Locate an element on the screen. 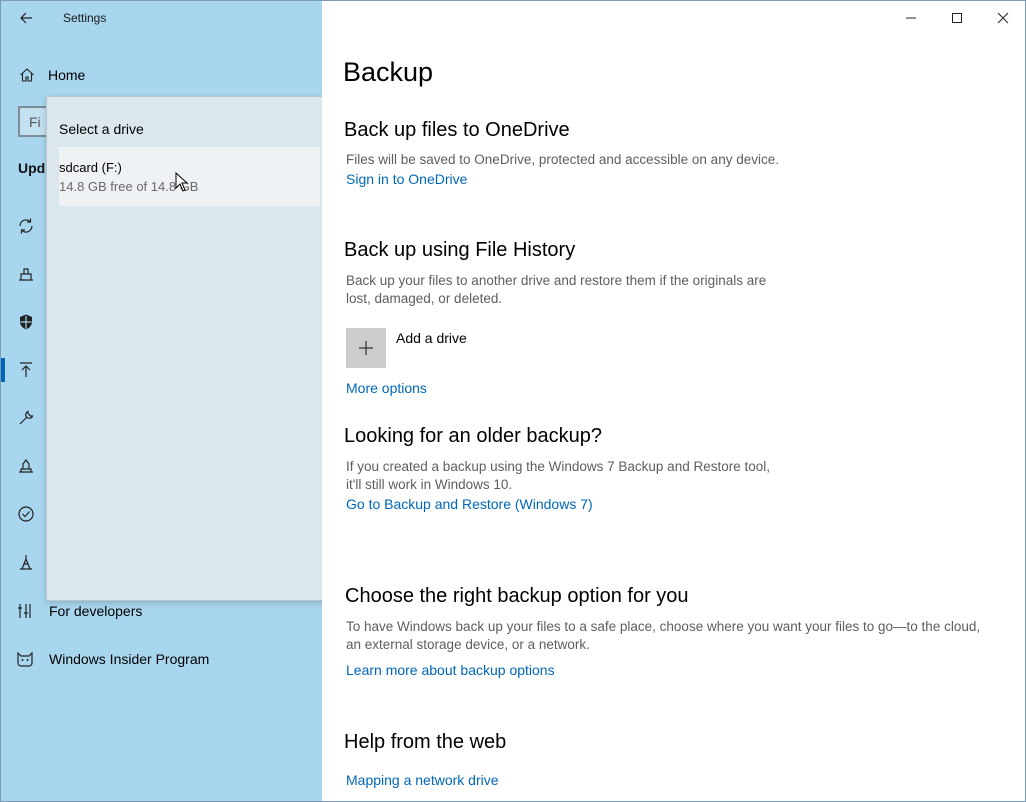 The height and width of the screenshot is (802, 1026). page-title: Backup is located at coordinates (388, 72).